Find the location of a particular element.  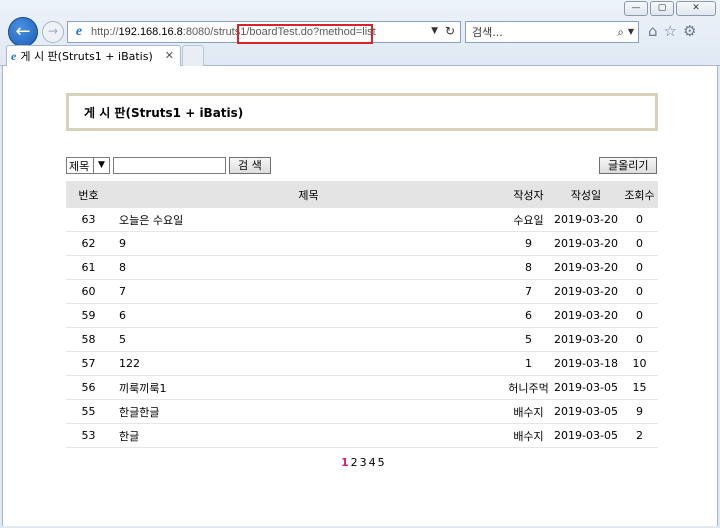

cell-views: 10 is located at coordinates (639, 363).